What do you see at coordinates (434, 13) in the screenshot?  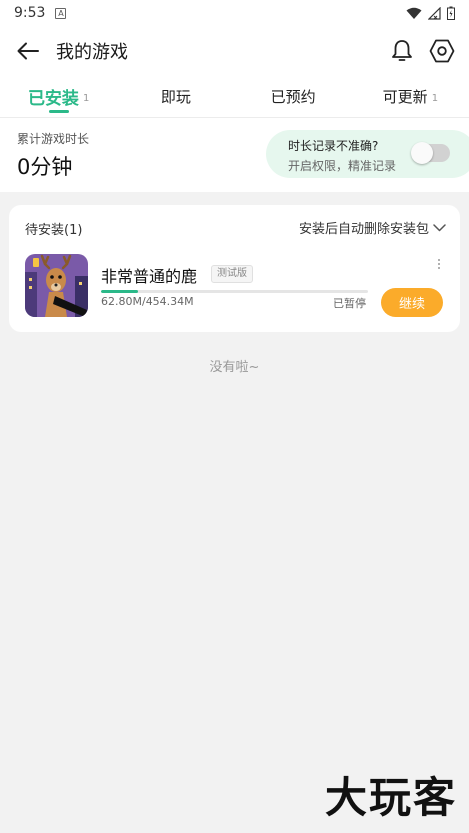 I see `signal-icon` at bounding box center [434, 13].